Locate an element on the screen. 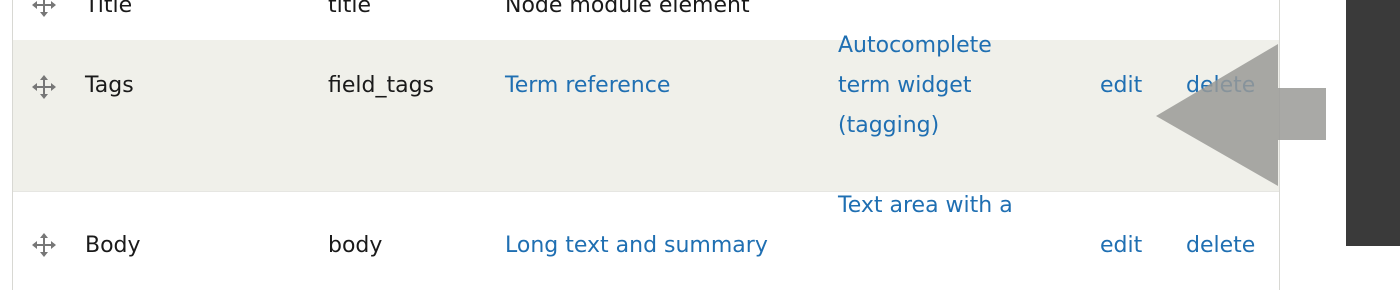  widget-link-line-1: Text area with a is located at coordinates (925, 206).